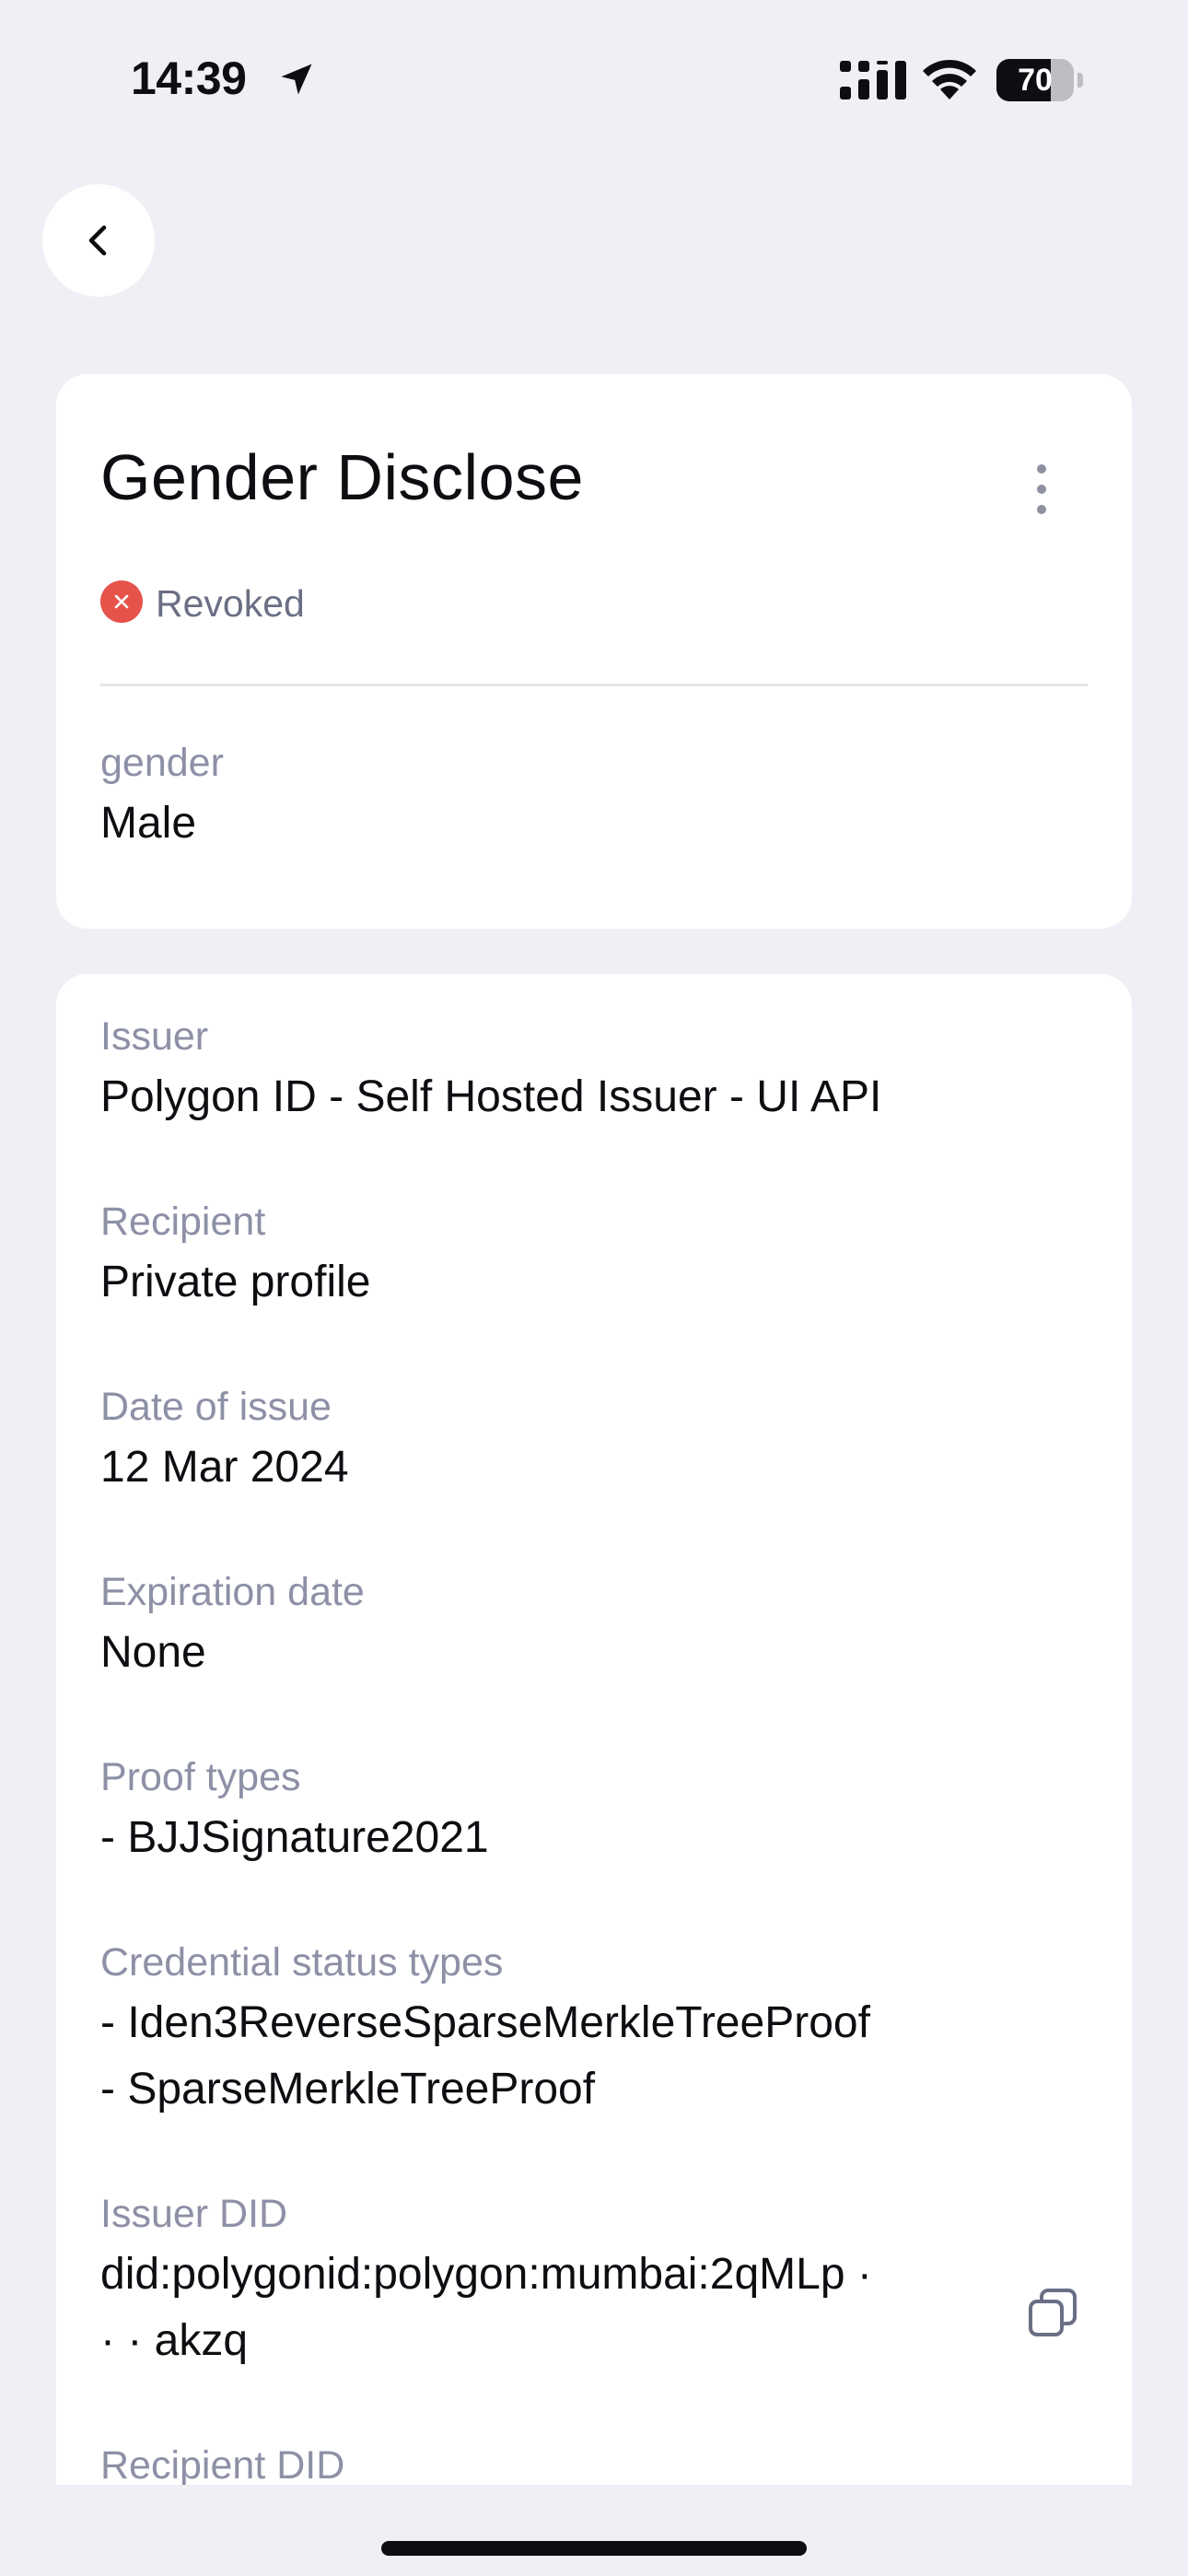 This screenshot has width=1188, height=2576. What do you see at coordinates (189, 78) in the screenshot?
I see `status-time: 14:39` at bounding box center [189, 78].